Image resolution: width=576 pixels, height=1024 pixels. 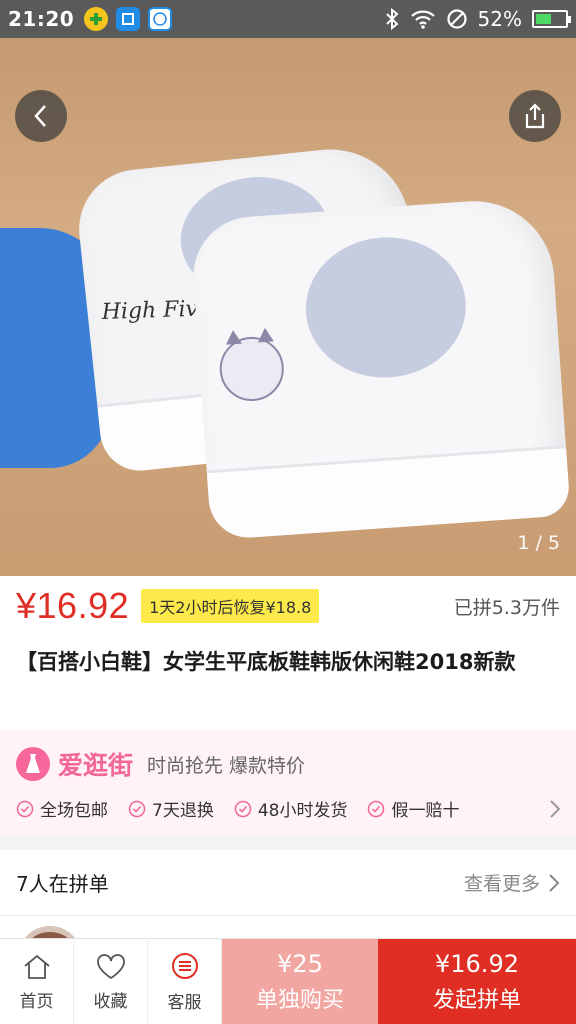 What do you see at coordinates (300, 964) in the screenshot?
I see `single-price: ¥25` at bounding box center [300, 964].